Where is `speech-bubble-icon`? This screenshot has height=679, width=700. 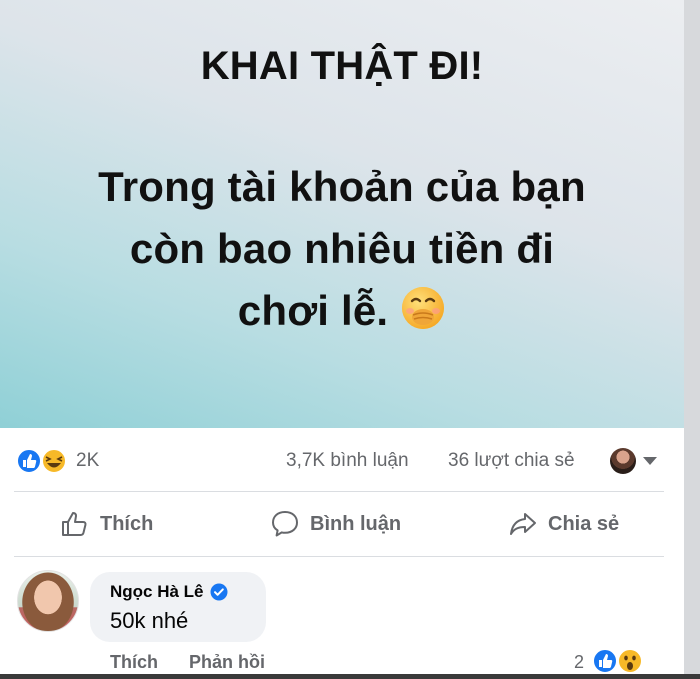 speech-bubble-icon is located at coordinates (285, 524).